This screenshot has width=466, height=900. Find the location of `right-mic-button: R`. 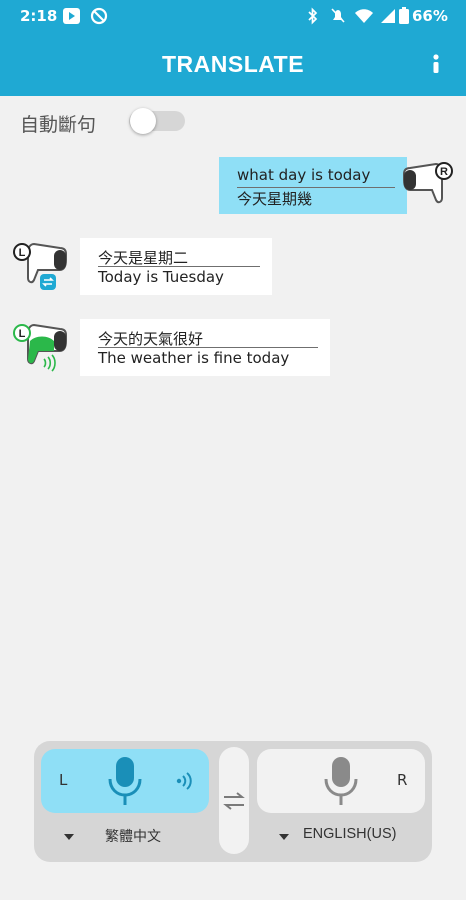

right-mic-button: R is located at coordinates (341, 781).